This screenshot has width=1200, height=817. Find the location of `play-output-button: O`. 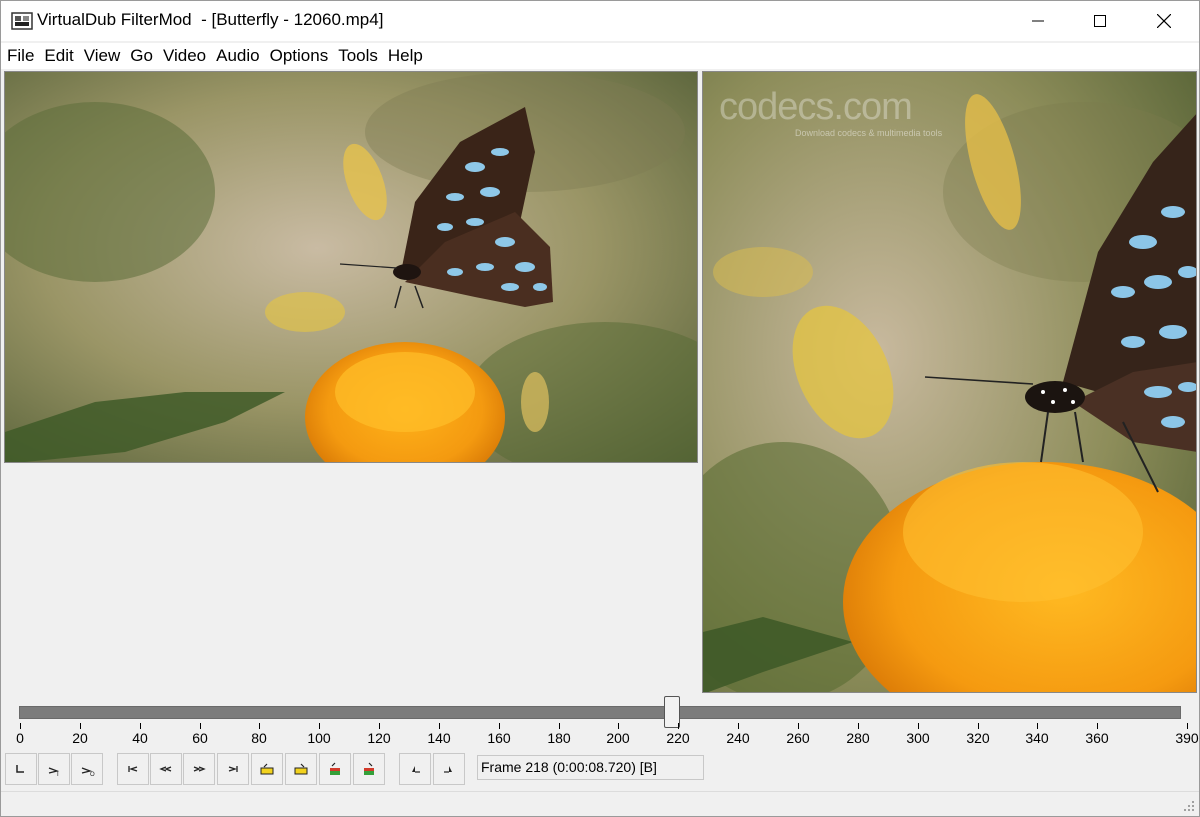

play-output-button: O is located at coordinates (87, 769).